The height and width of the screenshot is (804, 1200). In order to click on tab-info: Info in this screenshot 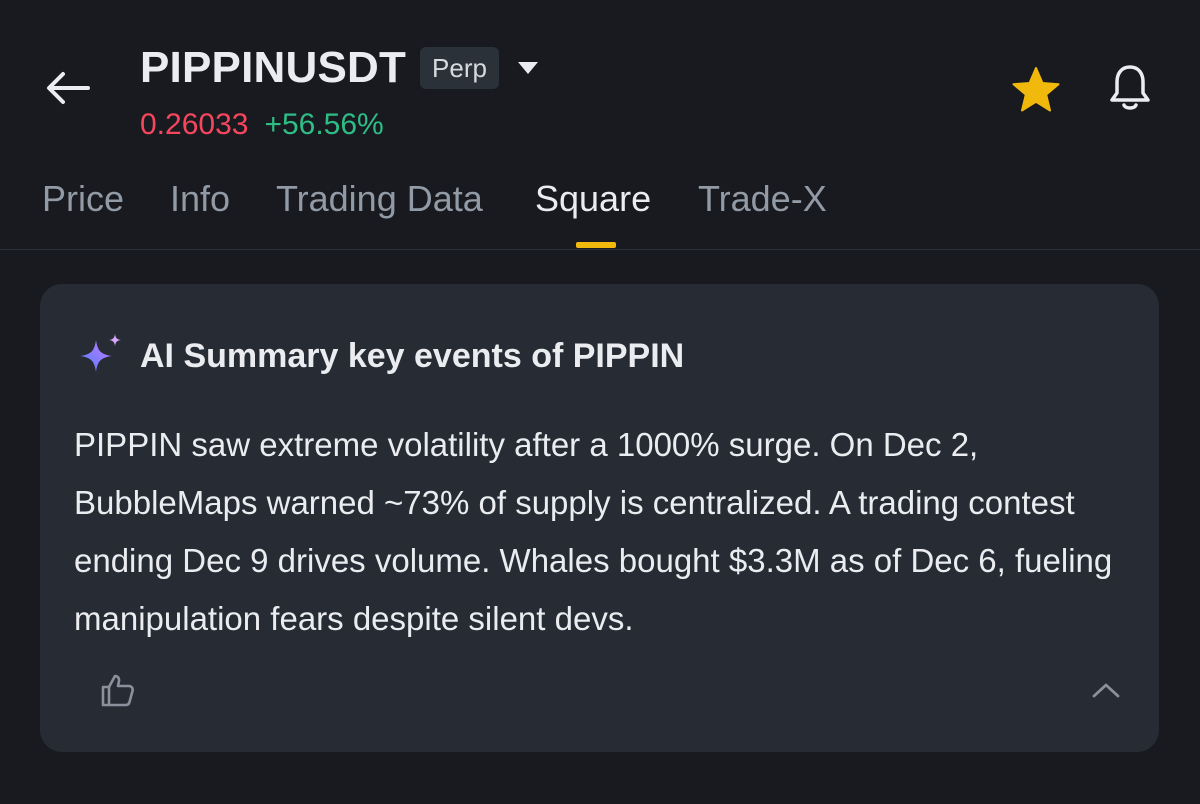, I will do `click(200, 199)`.